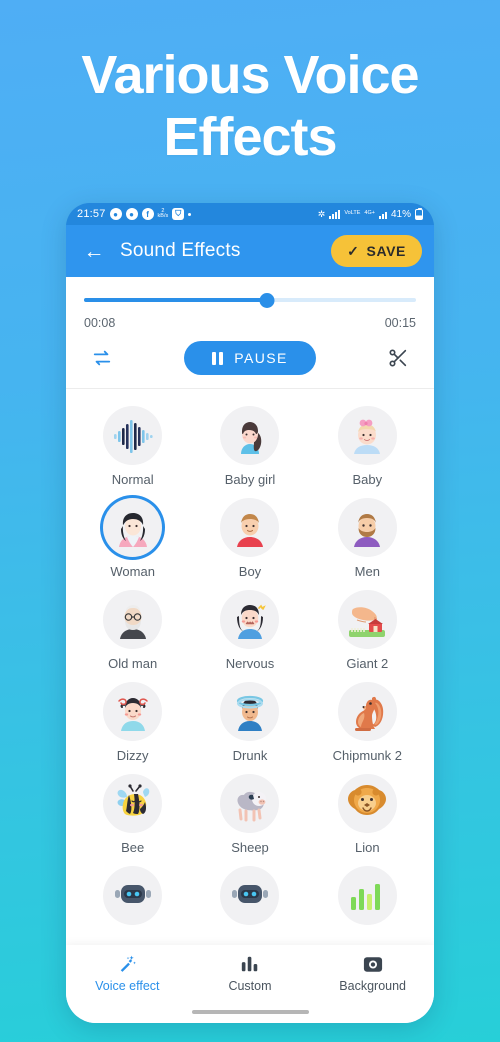 The width and height of the screenshot is (500, 1042). I want to click on progress-fill, so click(175, 300).